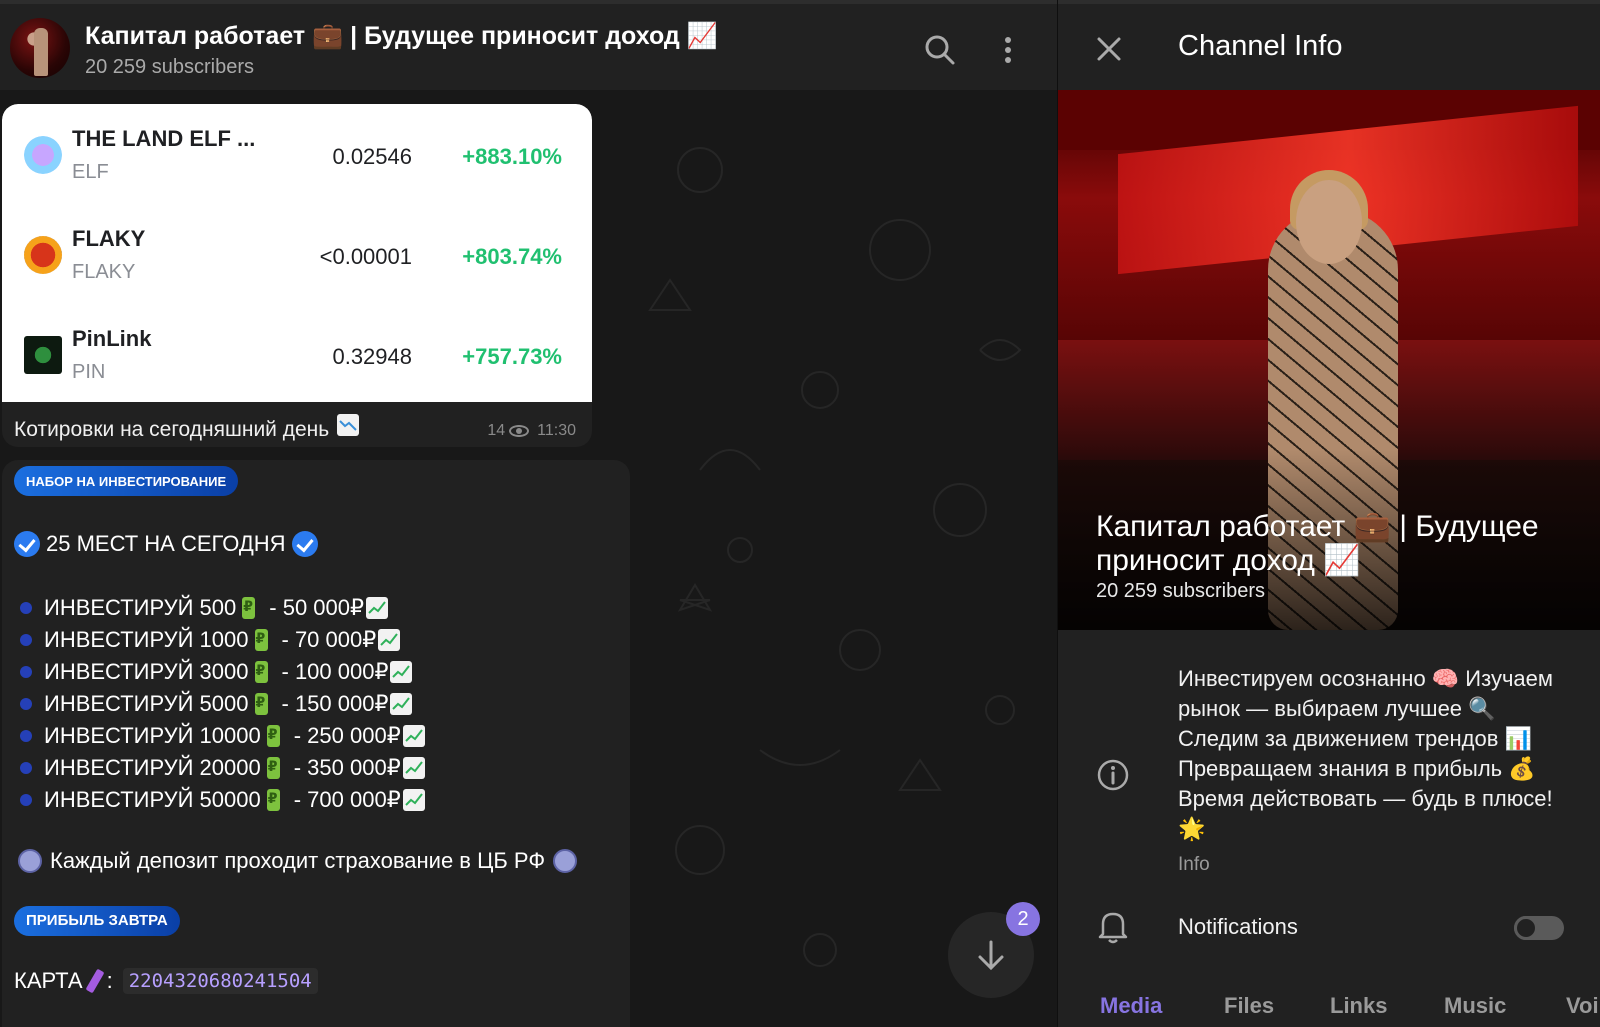  Describe the element at coordinates (48, 980) in the screenshot. I see `card-label: КАРТА` at that location.